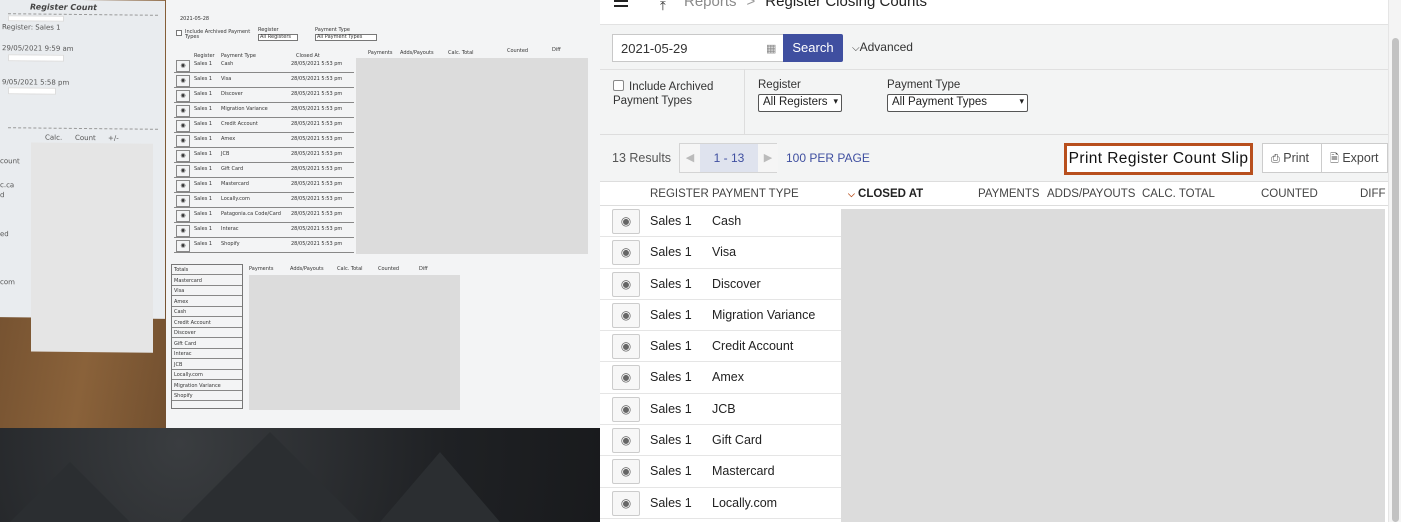  What do you see at coordinates (957, 103) in the screenshot?
I see `payment-type-select: All Payment Types ▾` at bounding box center [957, 103].